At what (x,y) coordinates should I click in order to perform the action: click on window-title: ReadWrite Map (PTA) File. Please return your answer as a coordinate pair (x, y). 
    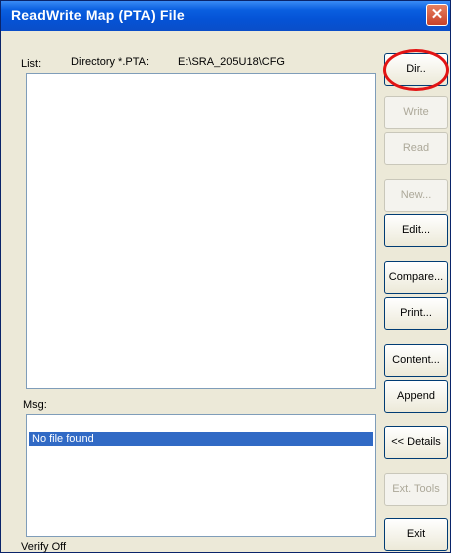
    Looking at the image, I should click on (98, 15).